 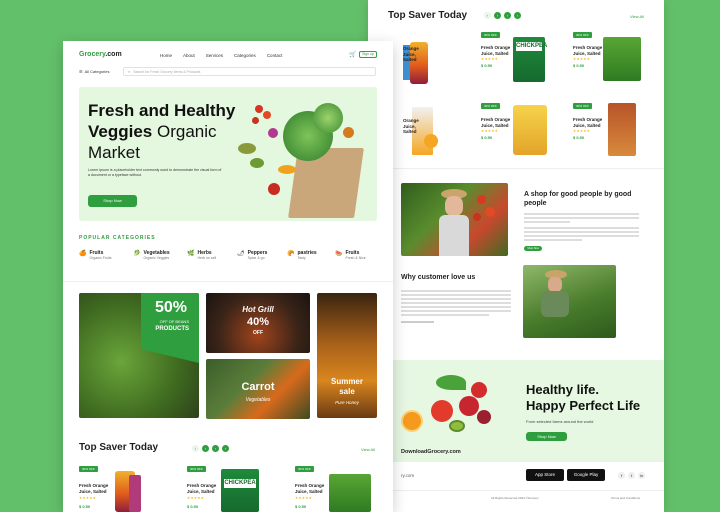 What do you see at coordinates (502, 15) in the screenshot?
I see `saver-carousel: ‹ ‹ › ›` at bounding box center [502, 15].